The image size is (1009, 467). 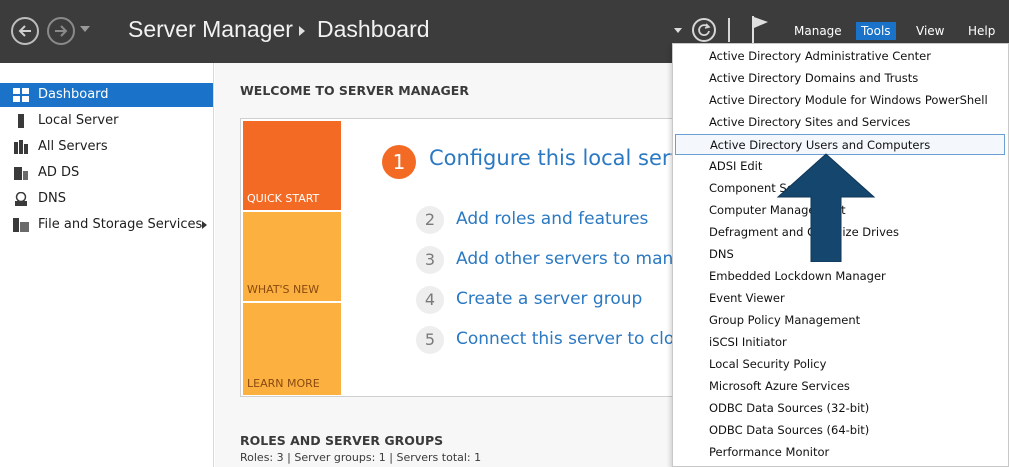 I want to click on sidebar-item-all-servers: All Servers, so click(x=106, y=147).